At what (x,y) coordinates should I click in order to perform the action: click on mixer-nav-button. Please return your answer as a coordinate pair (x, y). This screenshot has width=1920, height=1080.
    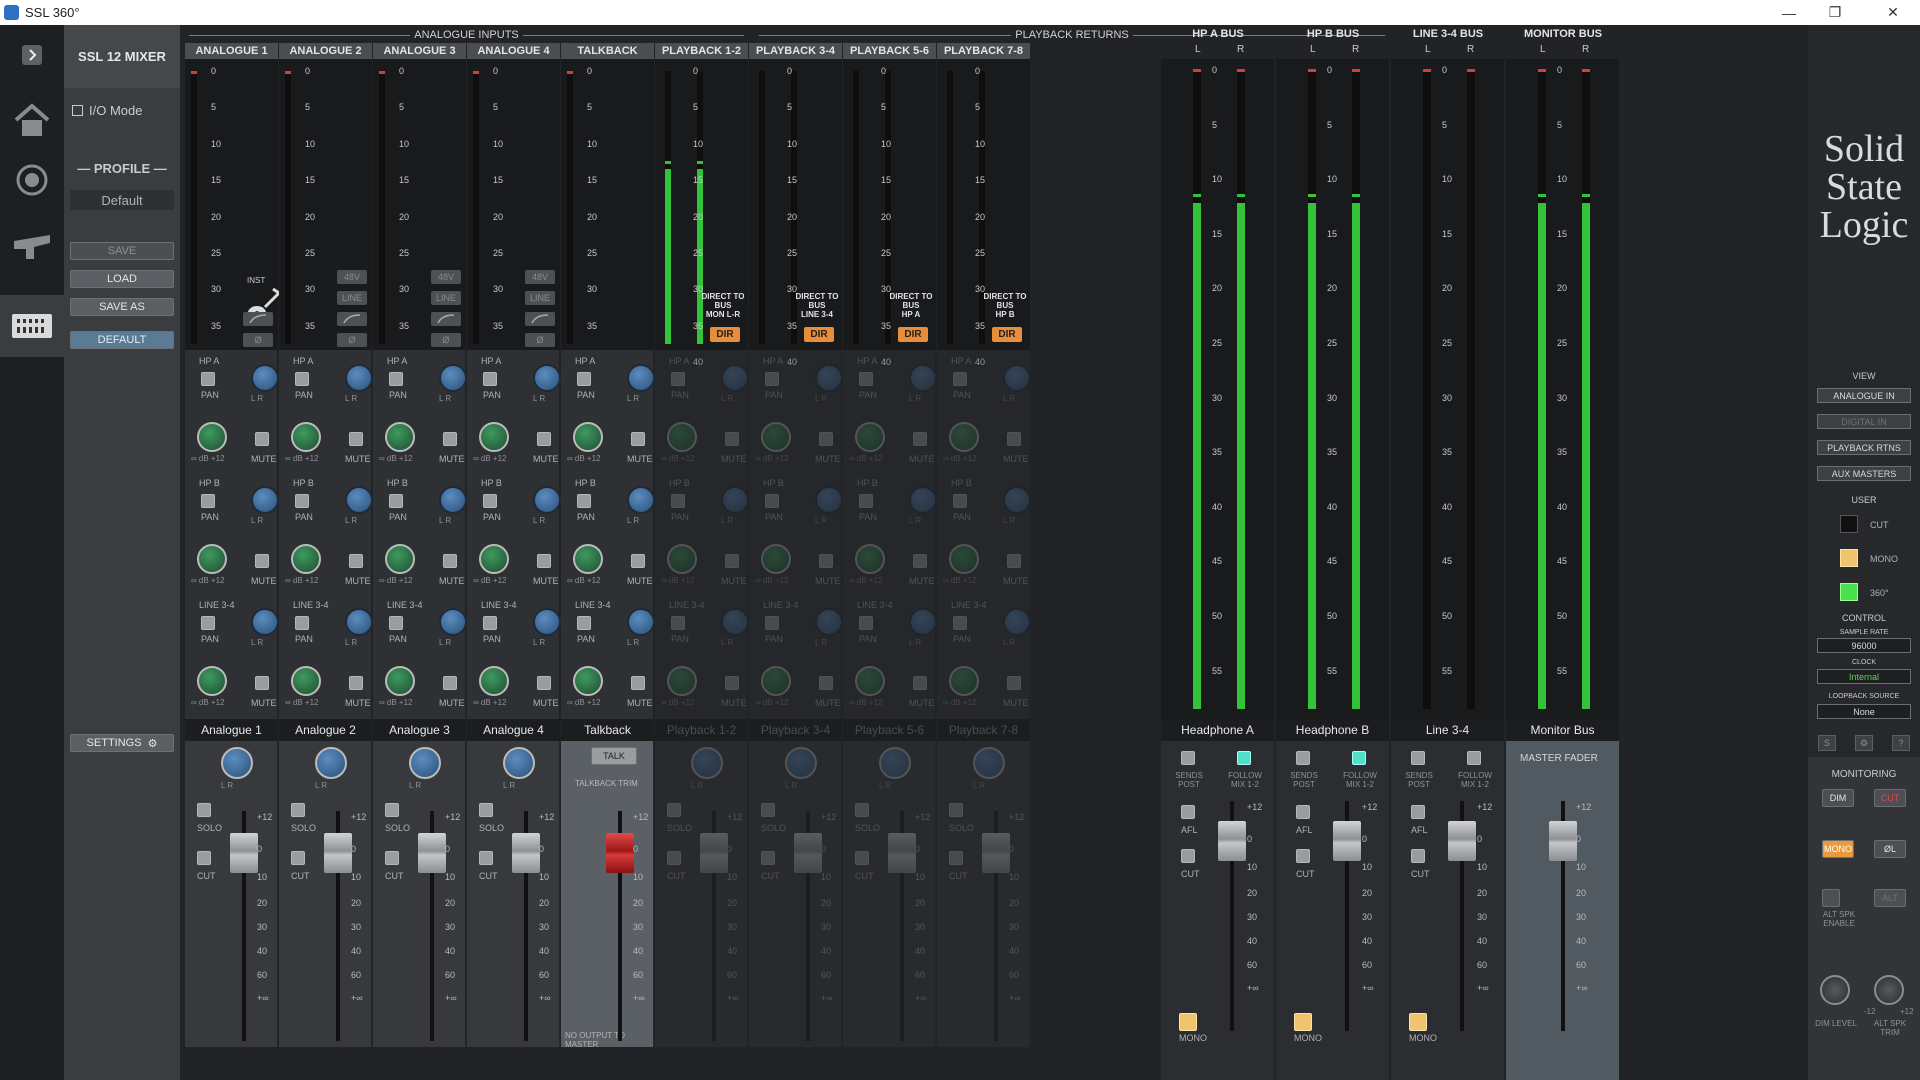
    Looking at the image, I should click on (32, 326).